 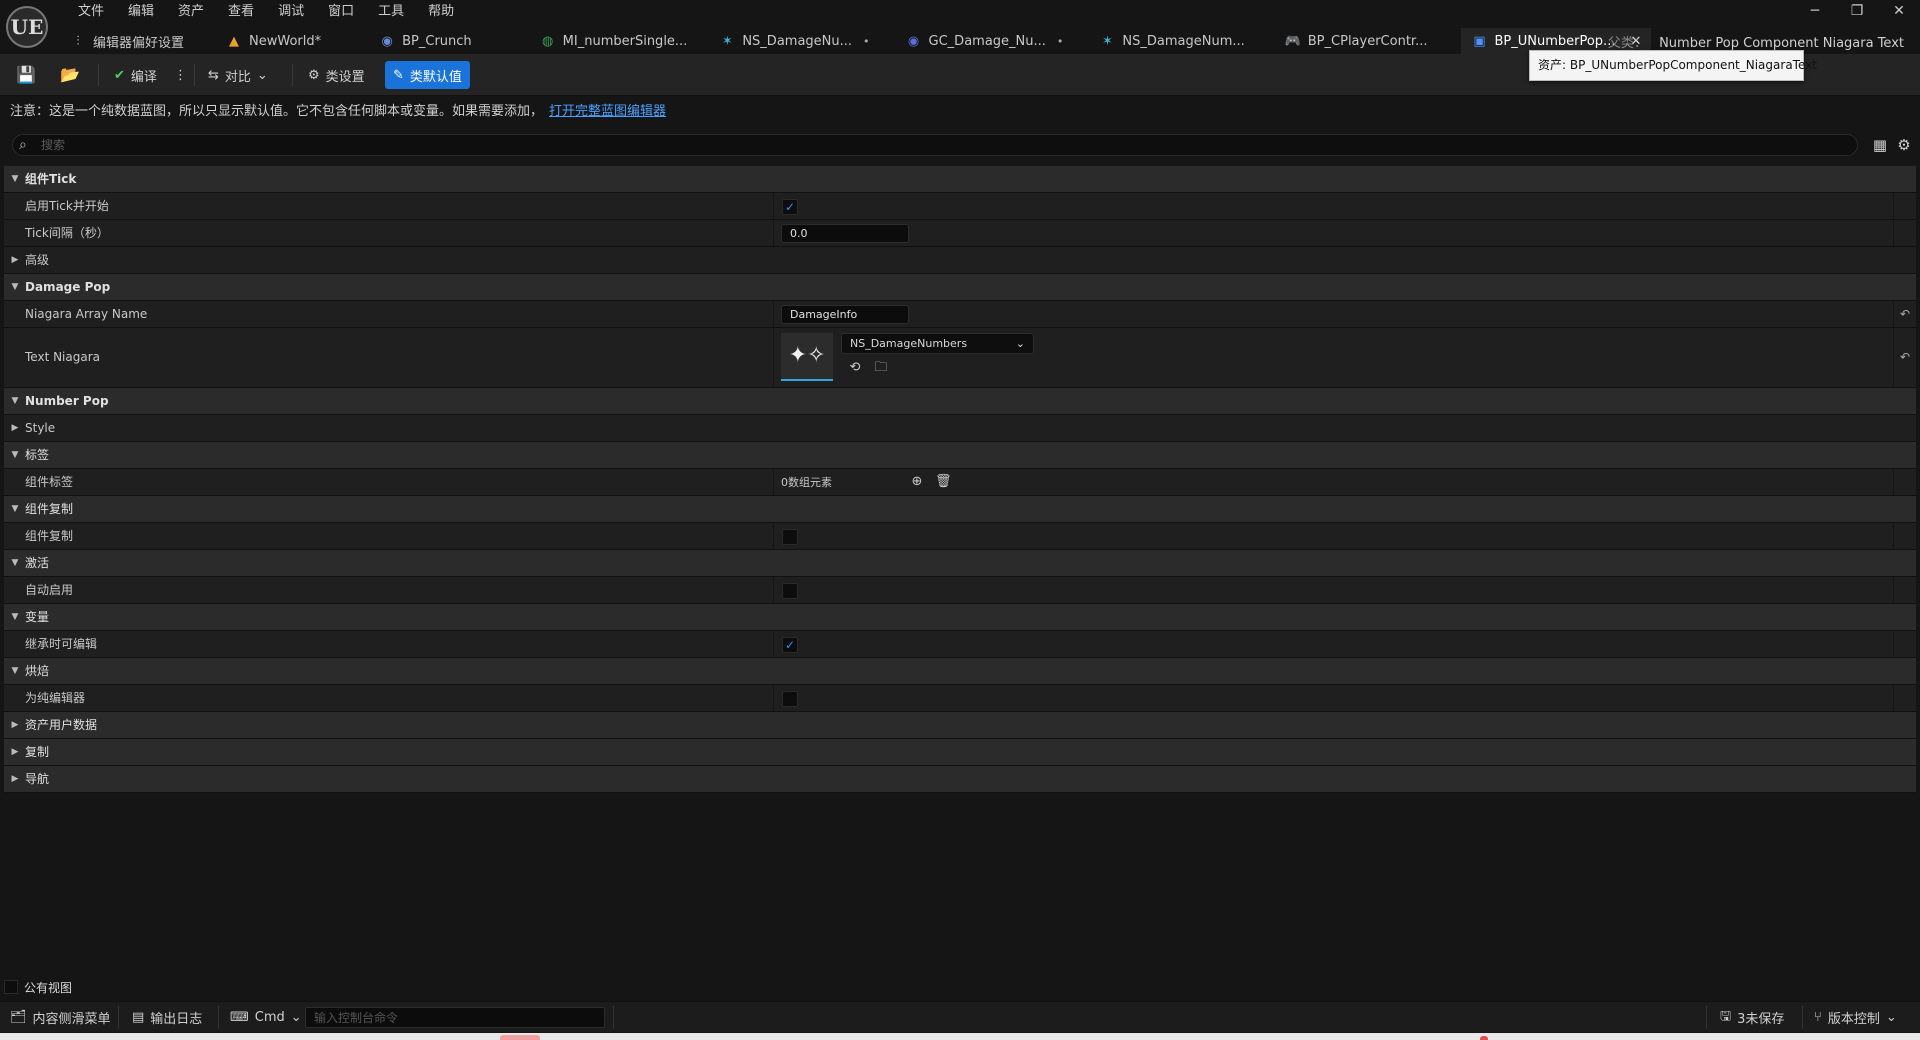 I want to click on menu-bar: 文件 编辑 资产 查看 调试 窗口 工具 帮助, so click(x=266, y=12).